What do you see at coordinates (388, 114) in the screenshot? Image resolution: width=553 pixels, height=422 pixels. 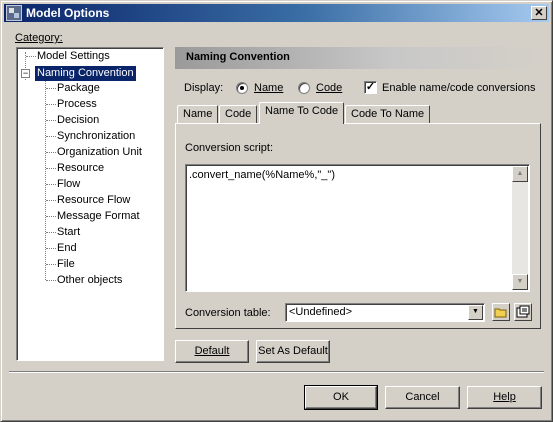 I see `tab-code-to-name: Code To Name` at bounding box center [388, 114].